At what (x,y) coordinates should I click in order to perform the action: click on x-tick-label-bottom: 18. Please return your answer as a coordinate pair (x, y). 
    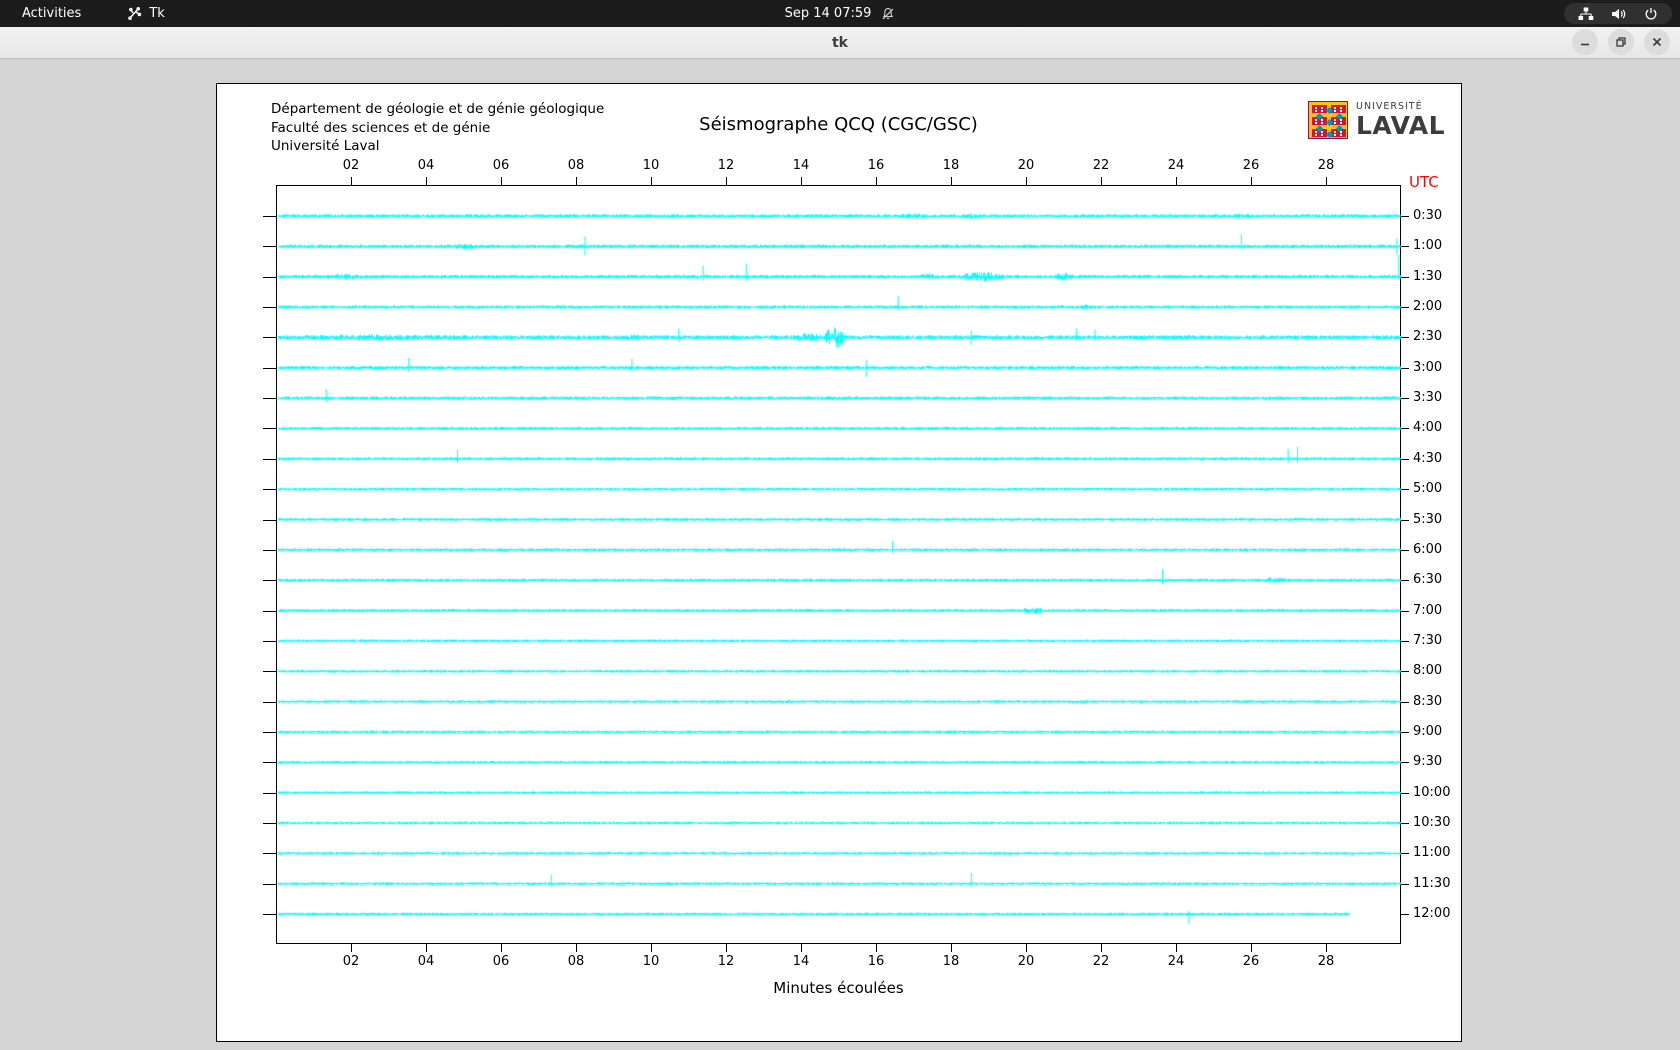
    Looking at the image, I should click on (951, 961).